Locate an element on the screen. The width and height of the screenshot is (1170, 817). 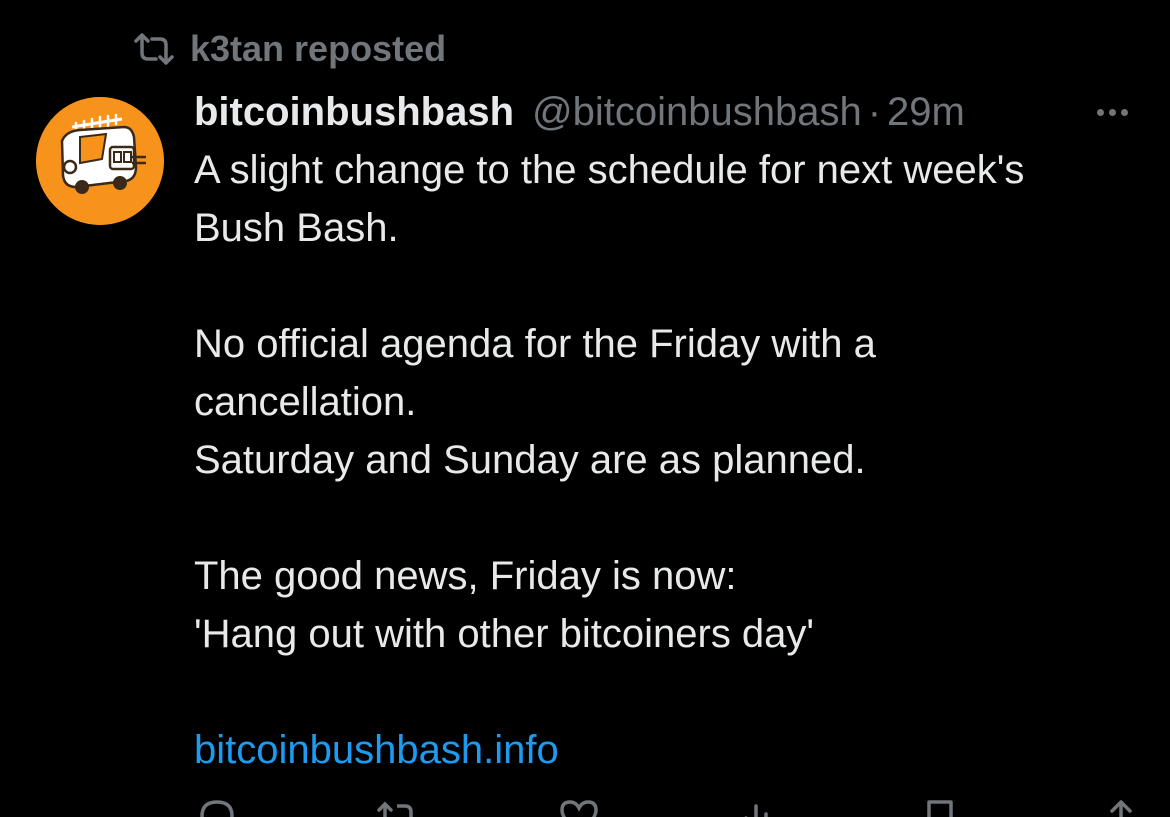
bookmark-icon is located at coordinates (940, 808).